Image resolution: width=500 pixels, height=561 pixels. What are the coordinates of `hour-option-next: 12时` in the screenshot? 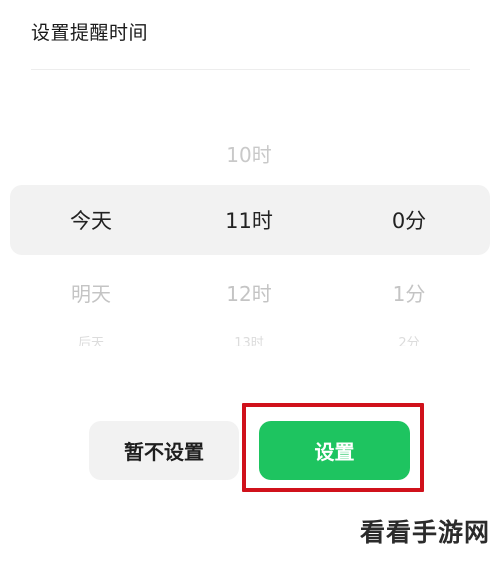 It's located at (249, 292).